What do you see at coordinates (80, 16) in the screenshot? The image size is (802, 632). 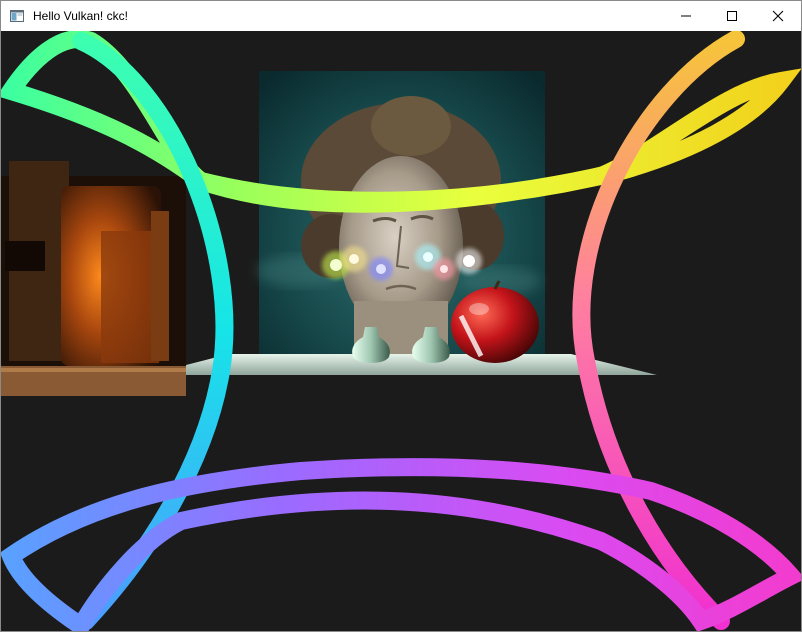 I see `window-title: Hello Vulkan! ckc!` at bounding box center [80, 16].